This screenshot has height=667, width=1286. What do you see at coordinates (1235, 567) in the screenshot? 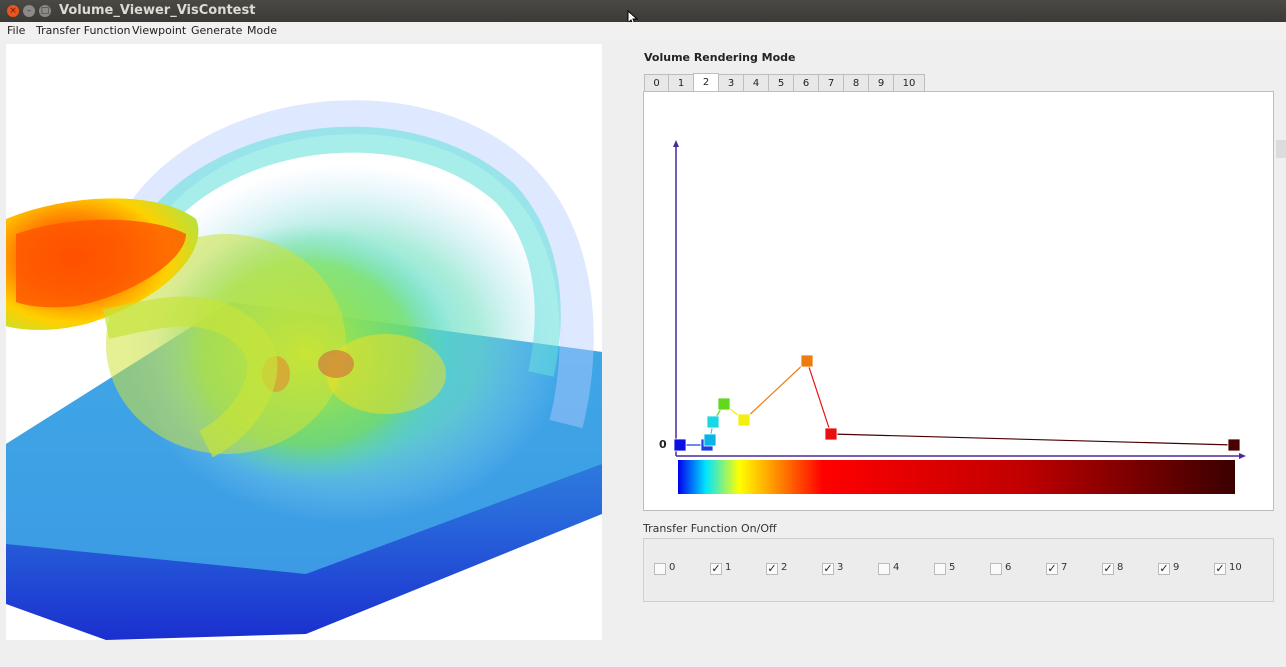
I see `checkbox-label: 10` at bounding box center [1235, 567].